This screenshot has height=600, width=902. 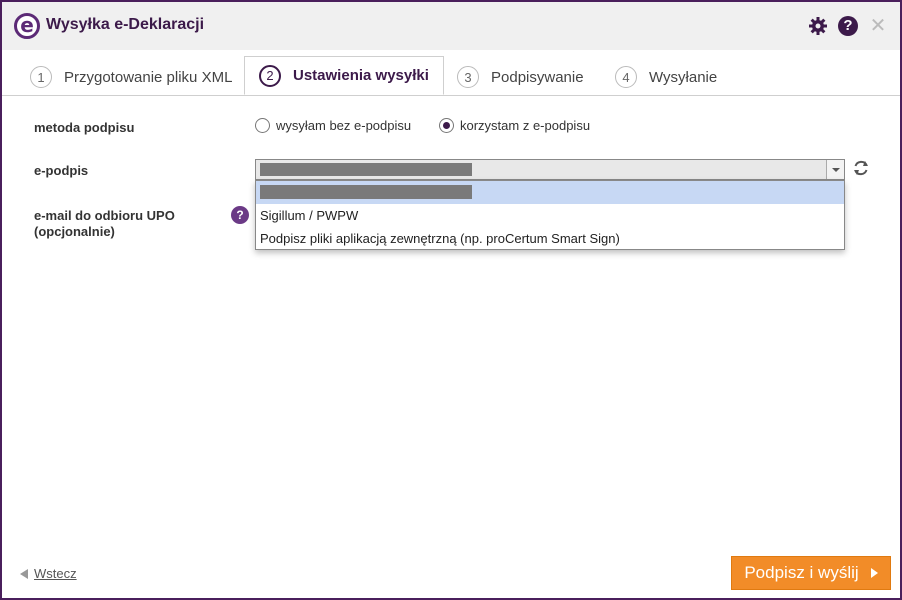 I want to click on tab-signing: 3 Podpisywanie, so click(x=520, y=77).